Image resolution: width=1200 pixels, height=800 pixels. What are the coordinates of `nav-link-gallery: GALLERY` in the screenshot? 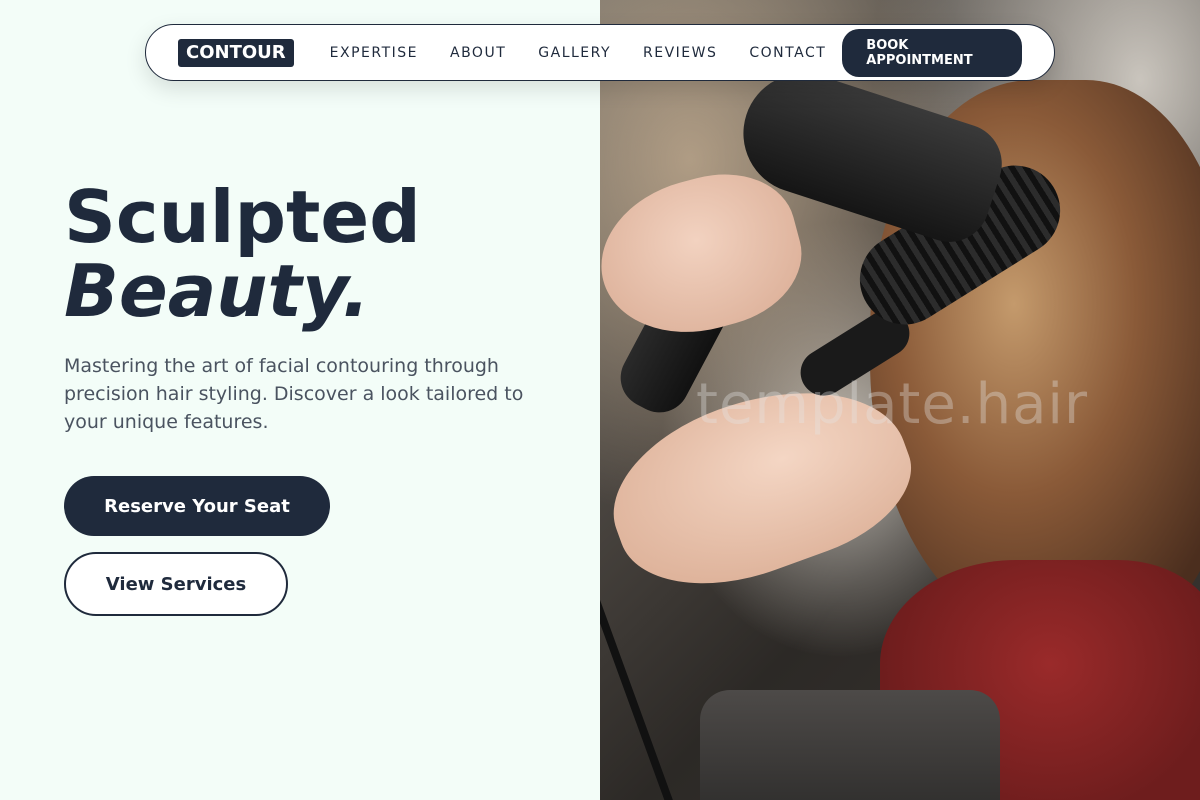 It's located at (574, 53).